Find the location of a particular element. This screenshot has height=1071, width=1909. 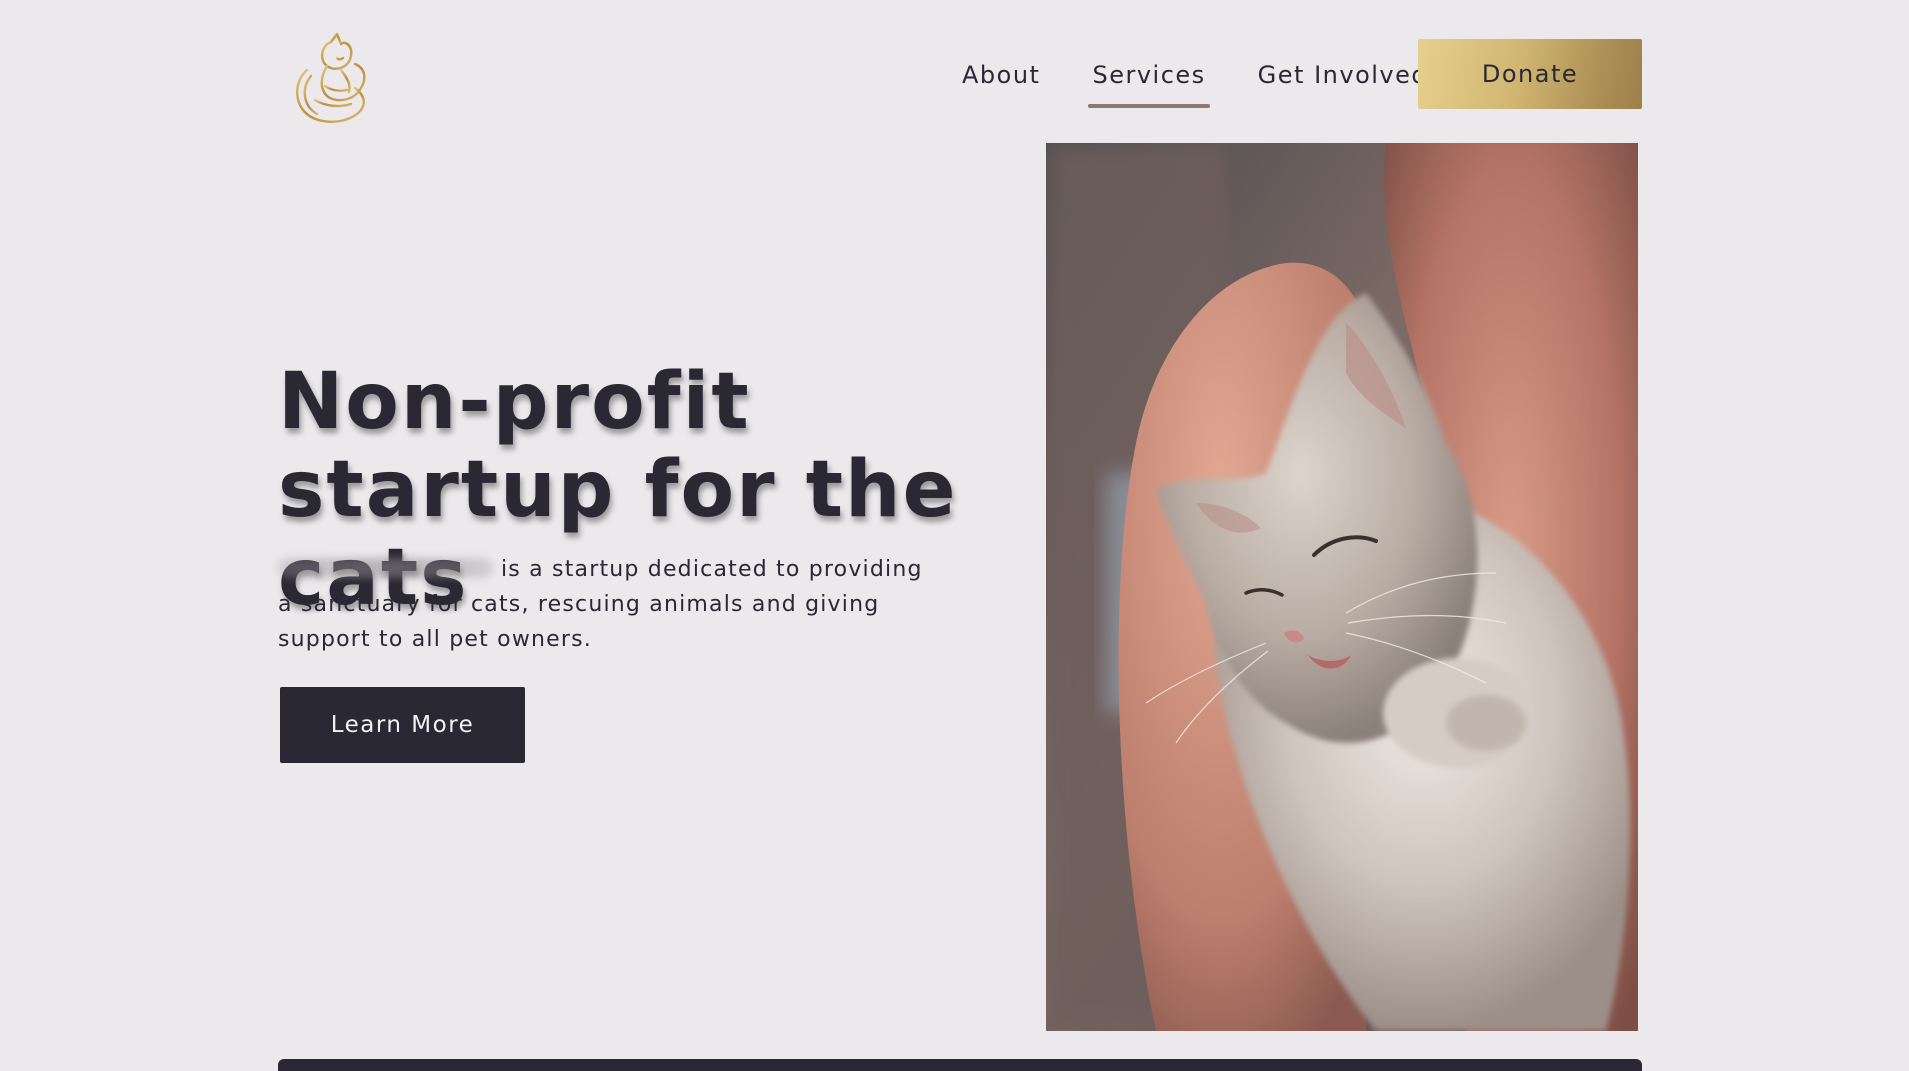

cat-logo-icon is located at coordinates (330, 77).